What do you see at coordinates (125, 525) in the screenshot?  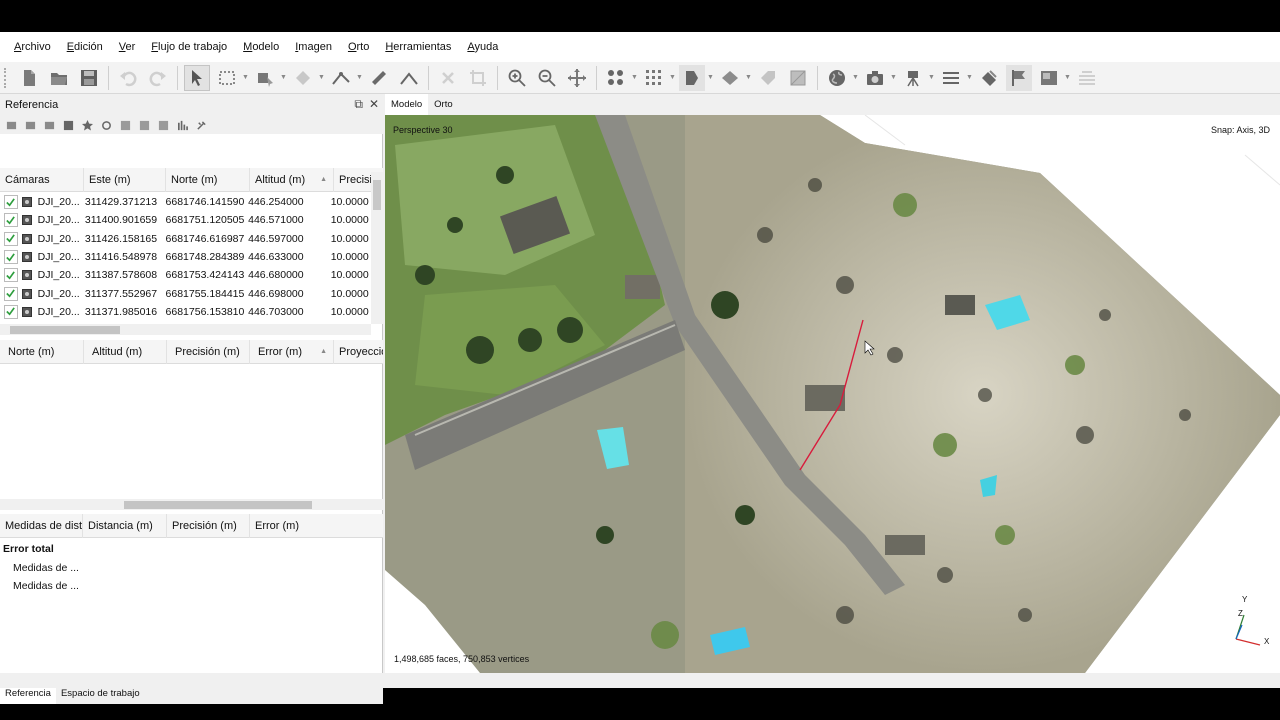 I see `col-distancia: Distancia (m)` at bounding box center [125, 525].